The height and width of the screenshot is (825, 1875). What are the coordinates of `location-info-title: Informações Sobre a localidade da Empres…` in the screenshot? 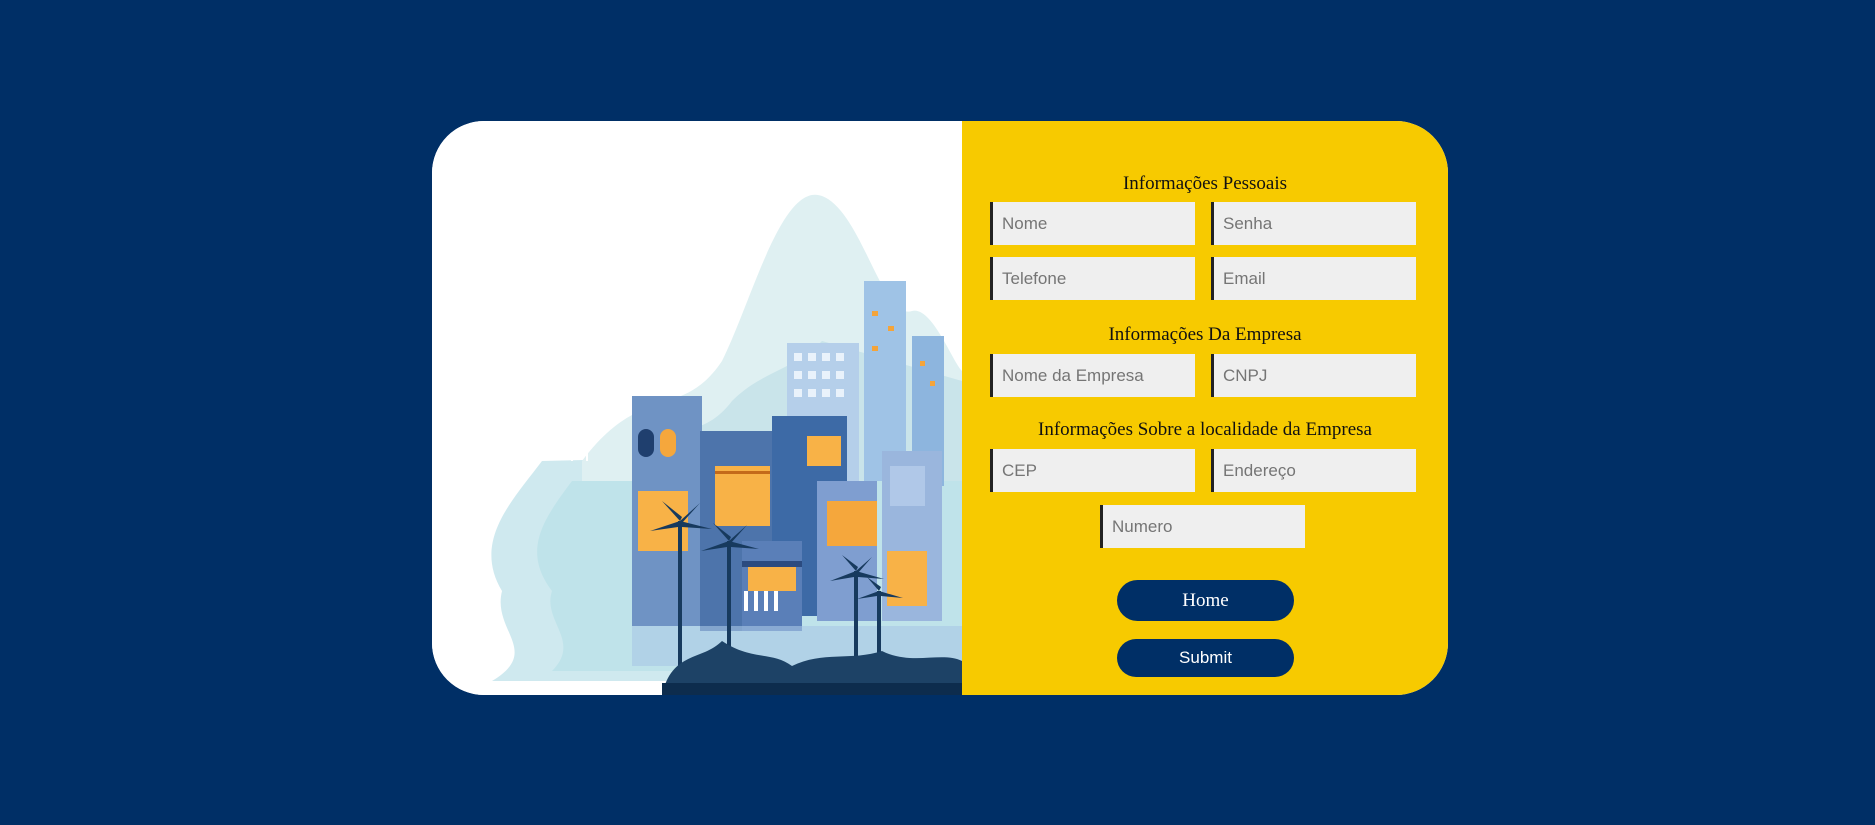 It's located at (1205, 429).